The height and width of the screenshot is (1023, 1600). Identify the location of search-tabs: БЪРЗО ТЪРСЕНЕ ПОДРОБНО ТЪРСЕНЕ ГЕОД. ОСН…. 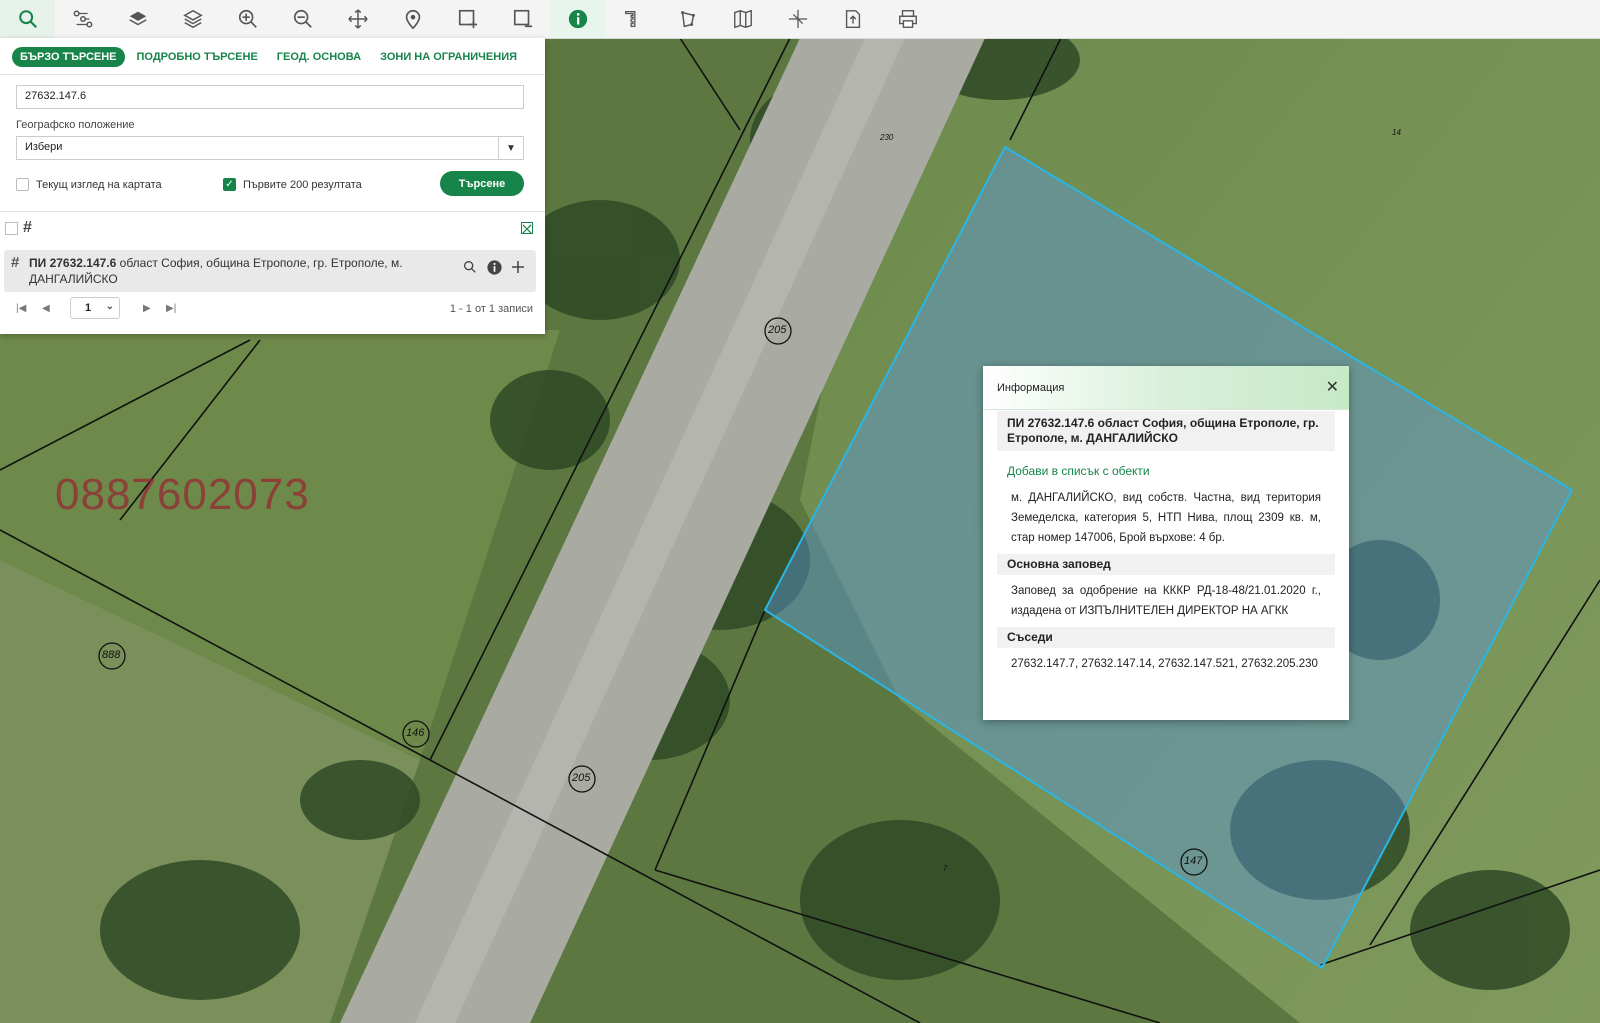
(272, 56).